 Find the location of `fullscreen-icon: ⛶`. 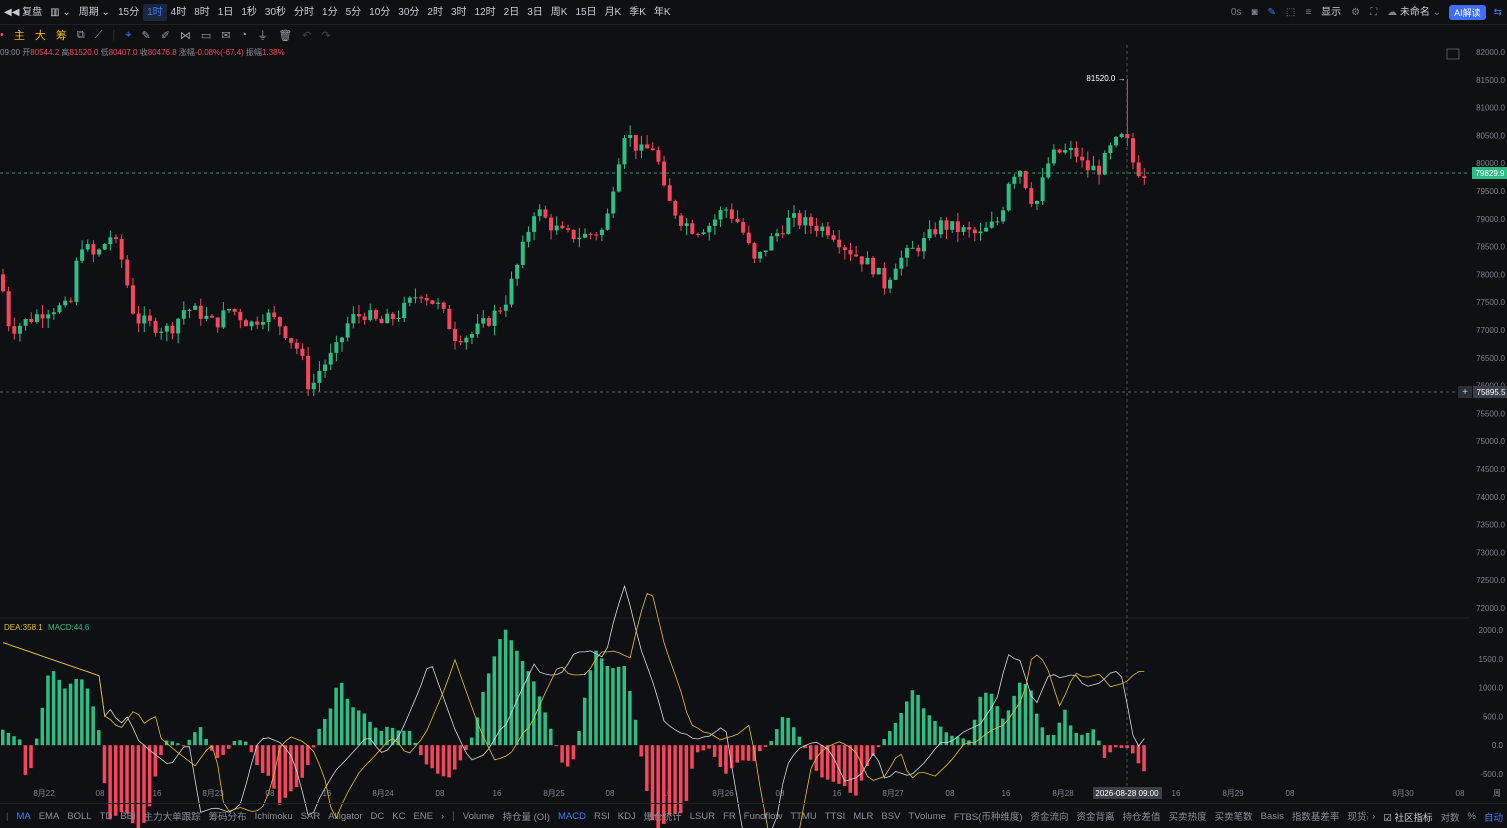

fullscreen-icon: ⛶ is located at coordinates (1373, 12).